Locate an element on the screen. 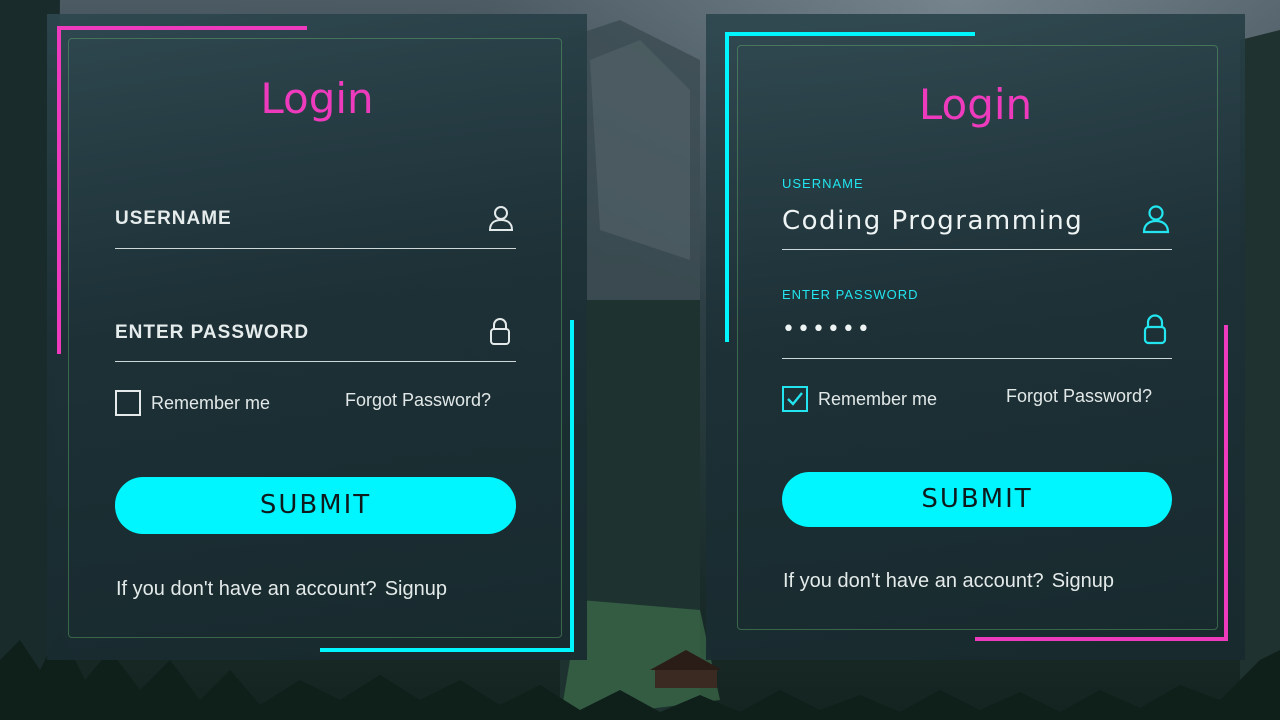  password-field: ENTER PASSWORD is located at coordinates (315, 339).